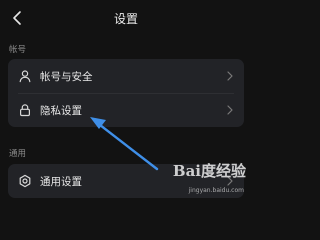 This screenshot has height=240, width=320. What do you see at coordinates (216, 190) in the screenshot?
I see `watermark-url: jingyan.baidu.com` at bounding box center [216, 190].